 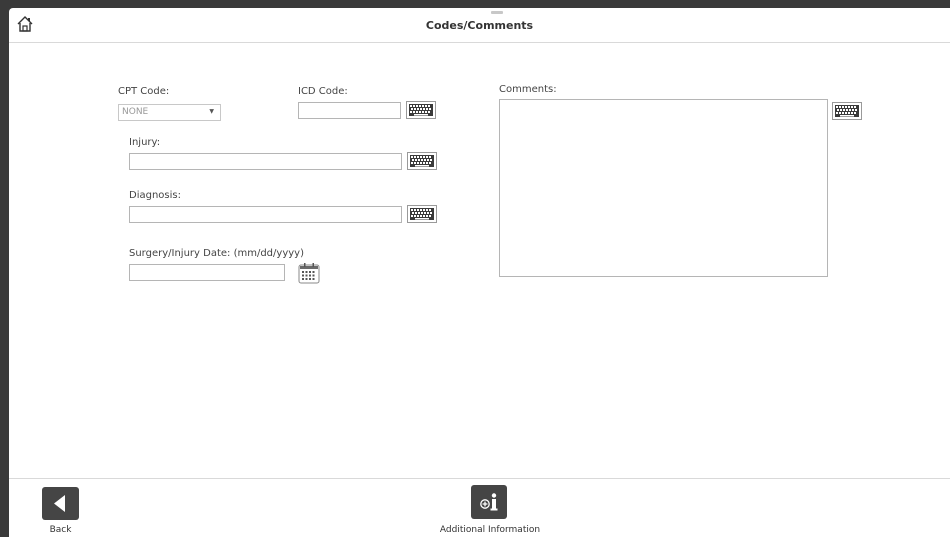 I want to click on cpt-code-label: CPT Code:, so click(x=144, y=91).